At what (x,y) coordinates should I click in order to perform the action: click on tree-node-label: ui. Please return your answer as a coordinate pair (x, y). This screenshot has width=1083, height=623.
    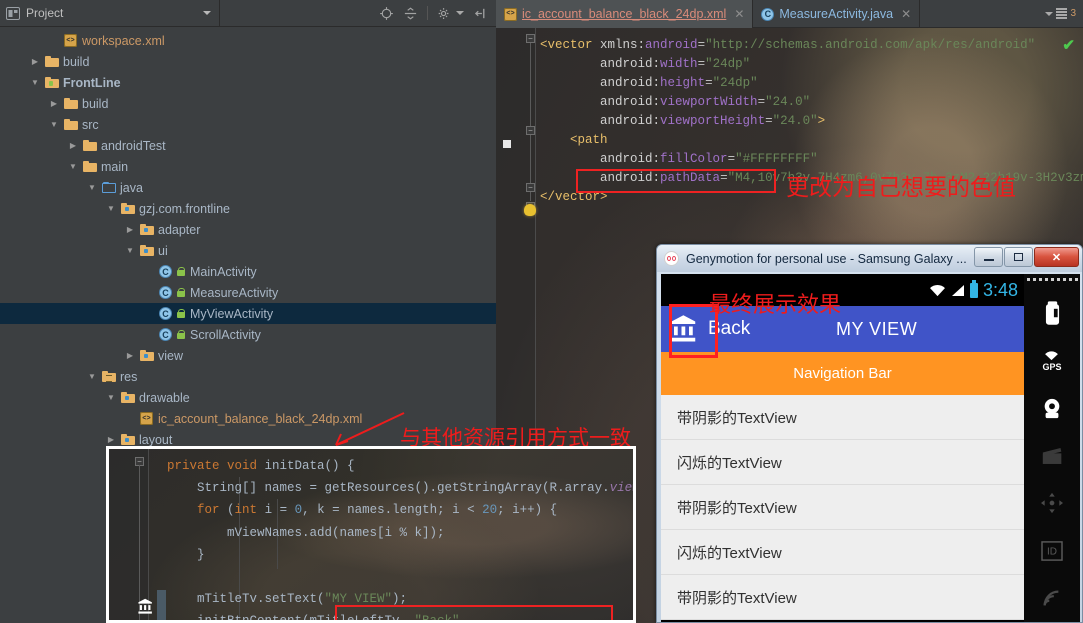
    Looking at the image, I should click on (163, 250).